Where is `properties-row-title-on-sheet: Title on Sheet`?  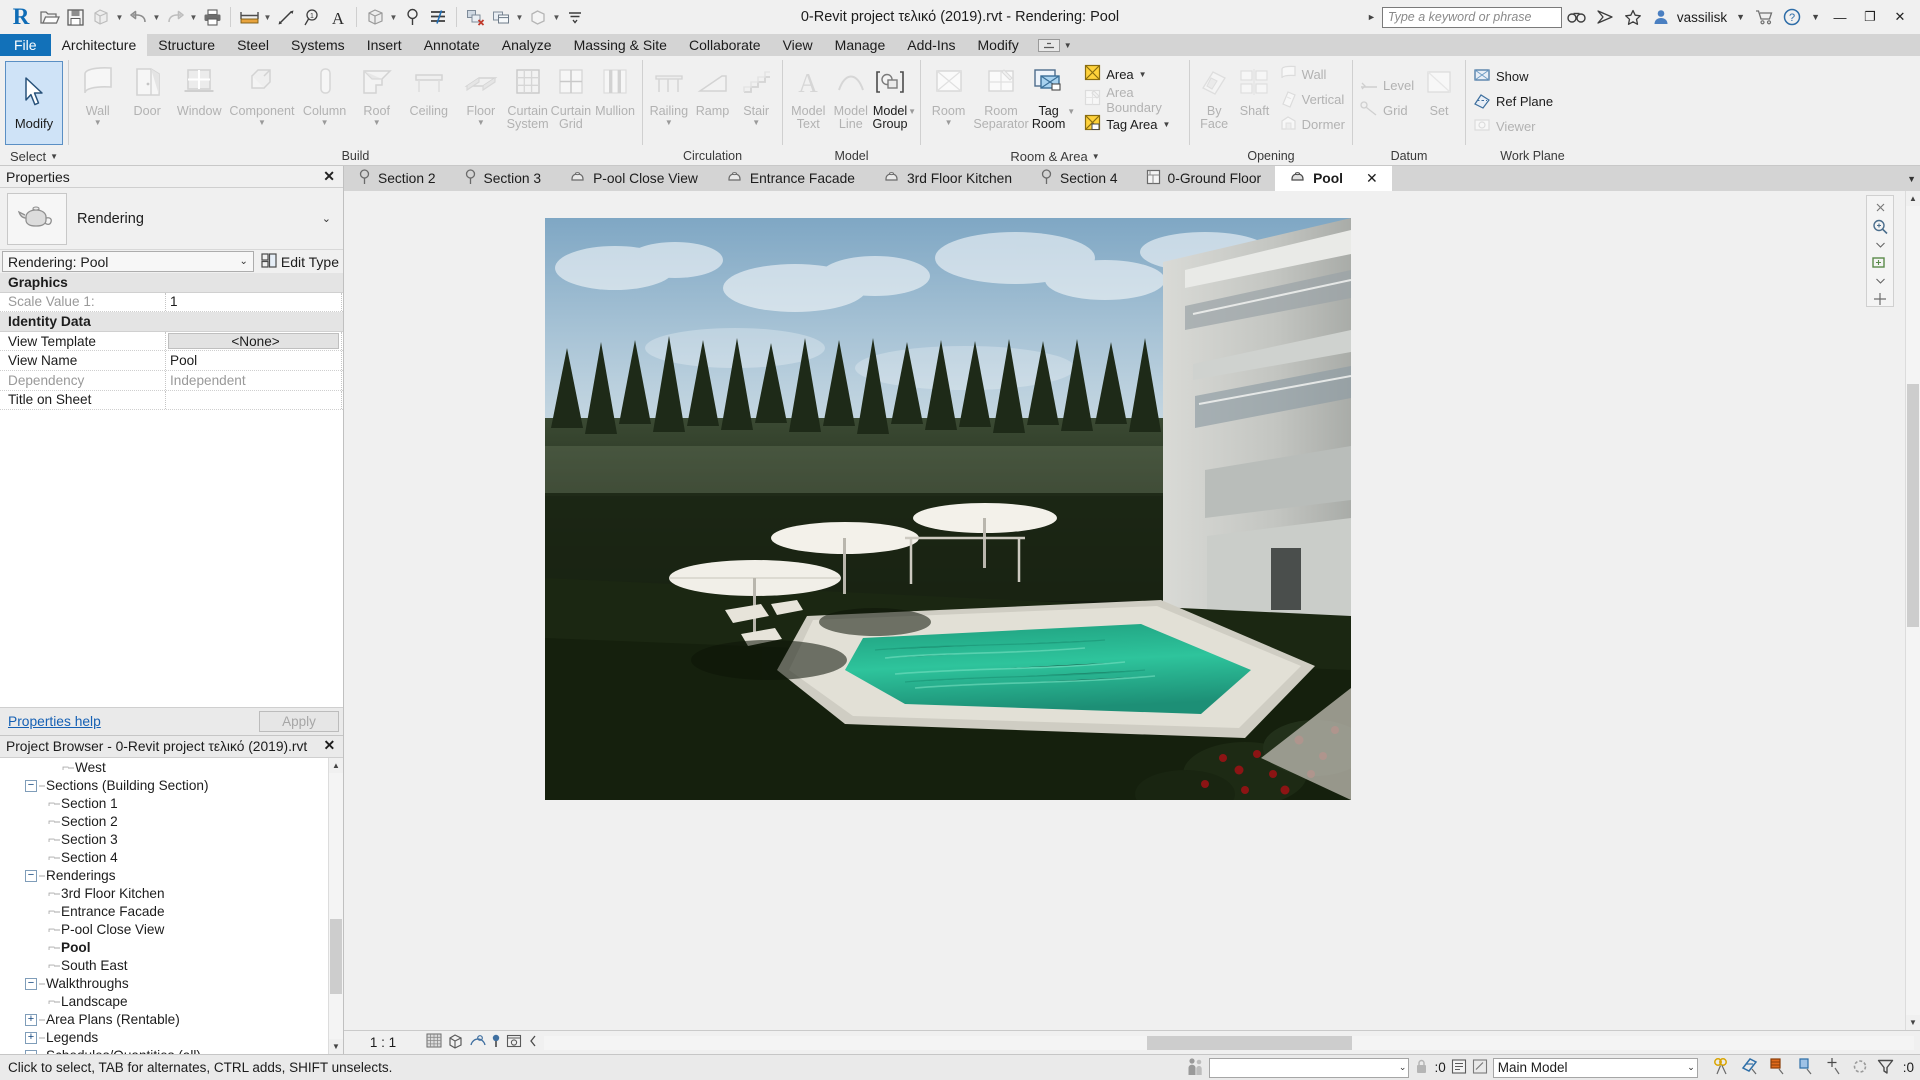
properties-row-title-on-sheet: Title on Sheet is located at coordinates (171, 400).